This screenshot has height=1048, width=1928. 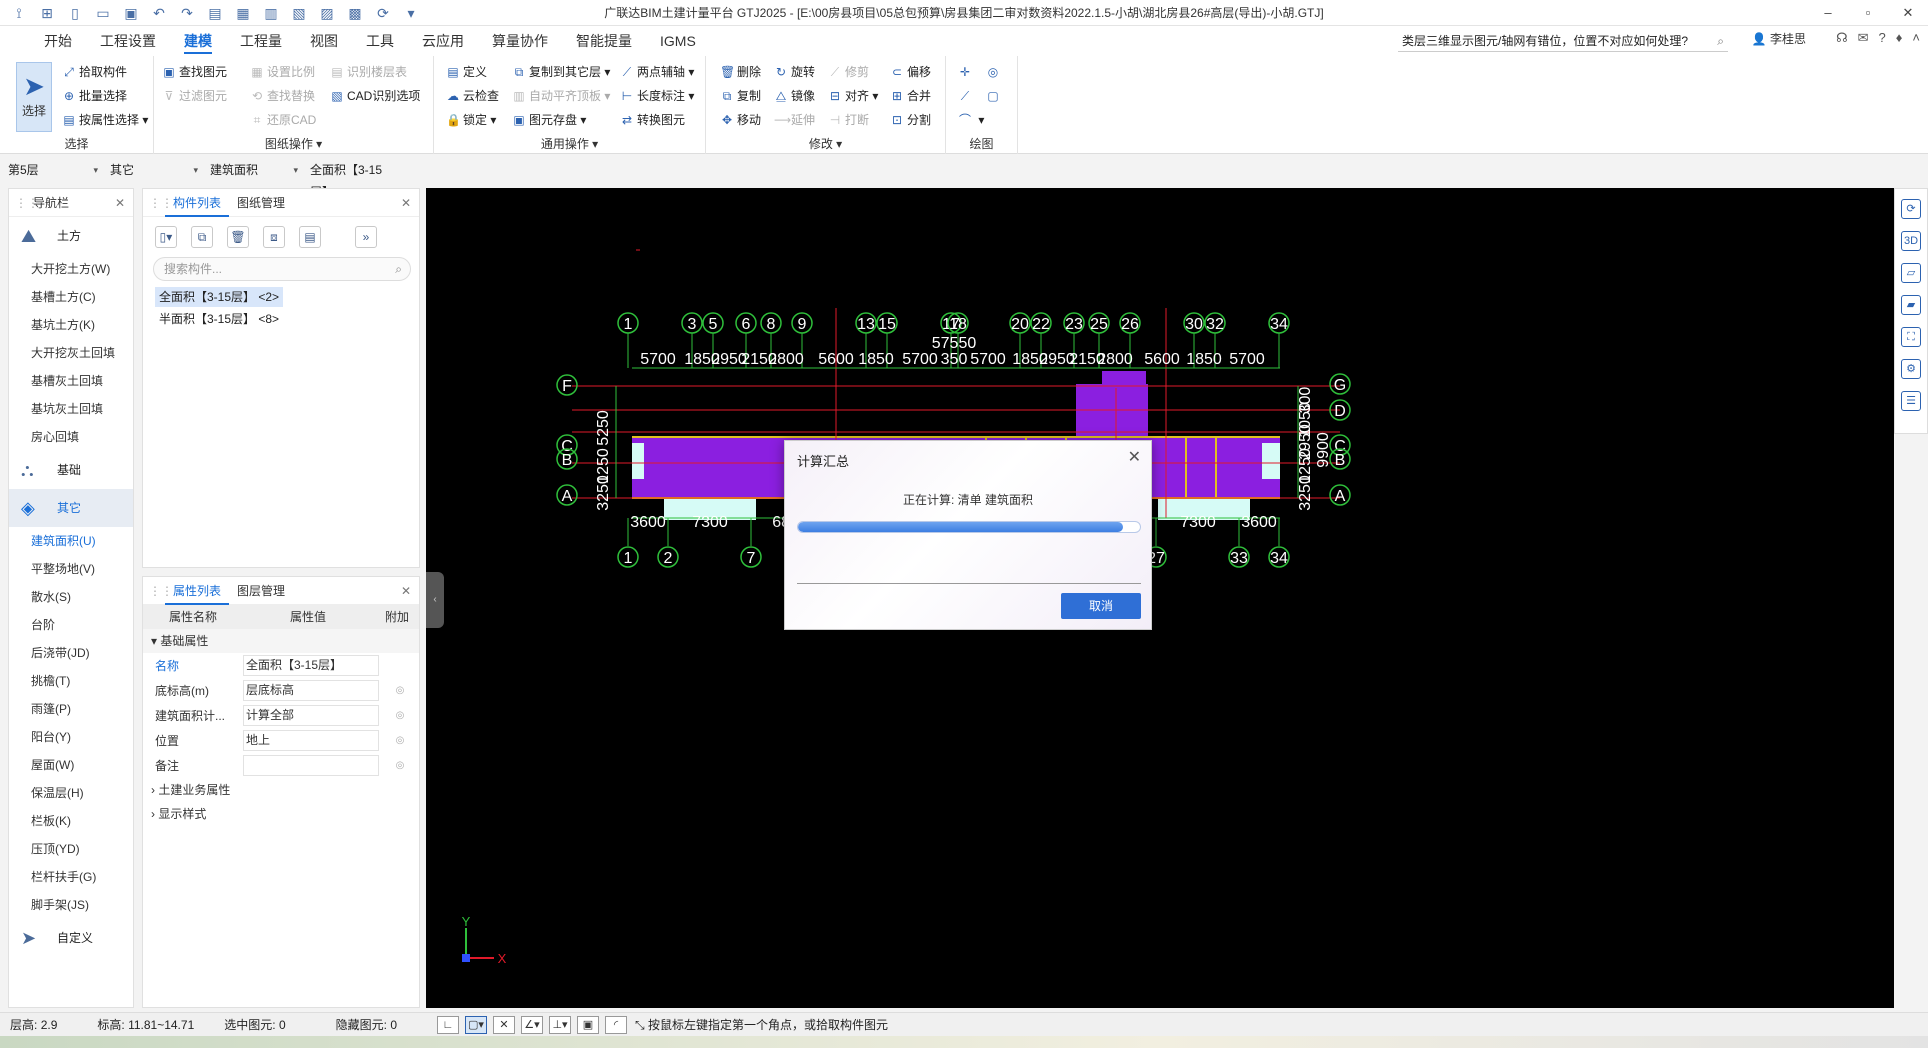 What do you see at coordinates (1911, 369) in the screenshot?
I see `settings-icon: ⚙` at bounding box center [1911, 369].